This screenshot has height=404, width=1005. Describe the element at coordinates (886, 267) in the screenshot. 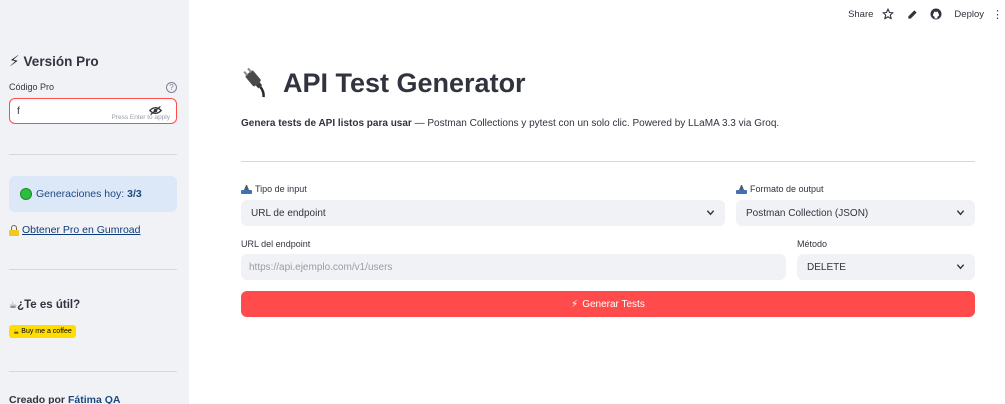

I see `method-select: DELETE` at that location.